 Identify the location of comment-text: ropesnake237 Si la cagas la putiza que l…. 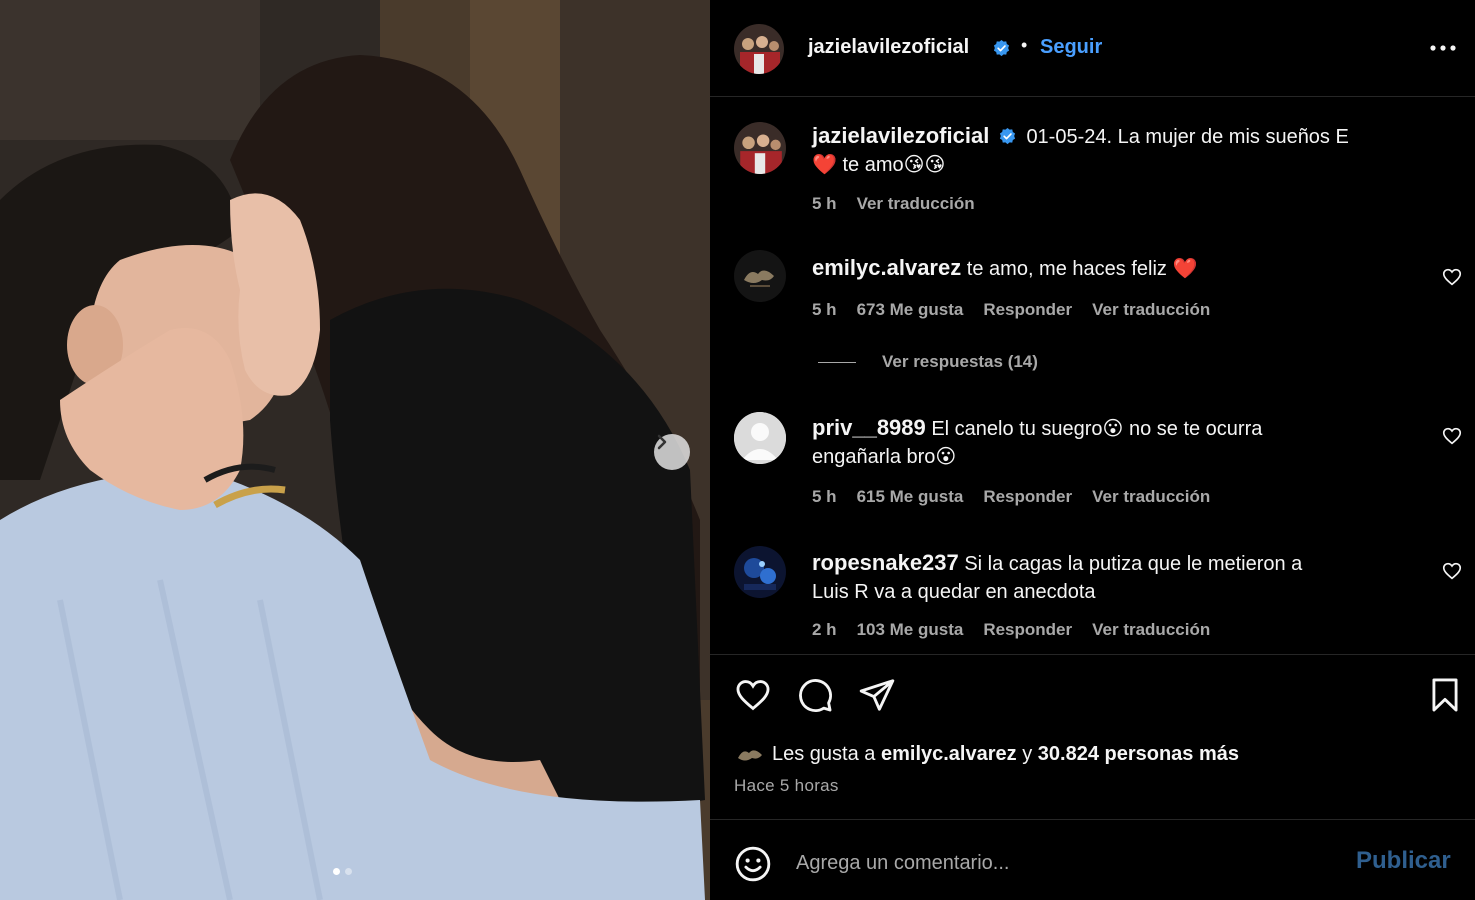
(1117, 577).